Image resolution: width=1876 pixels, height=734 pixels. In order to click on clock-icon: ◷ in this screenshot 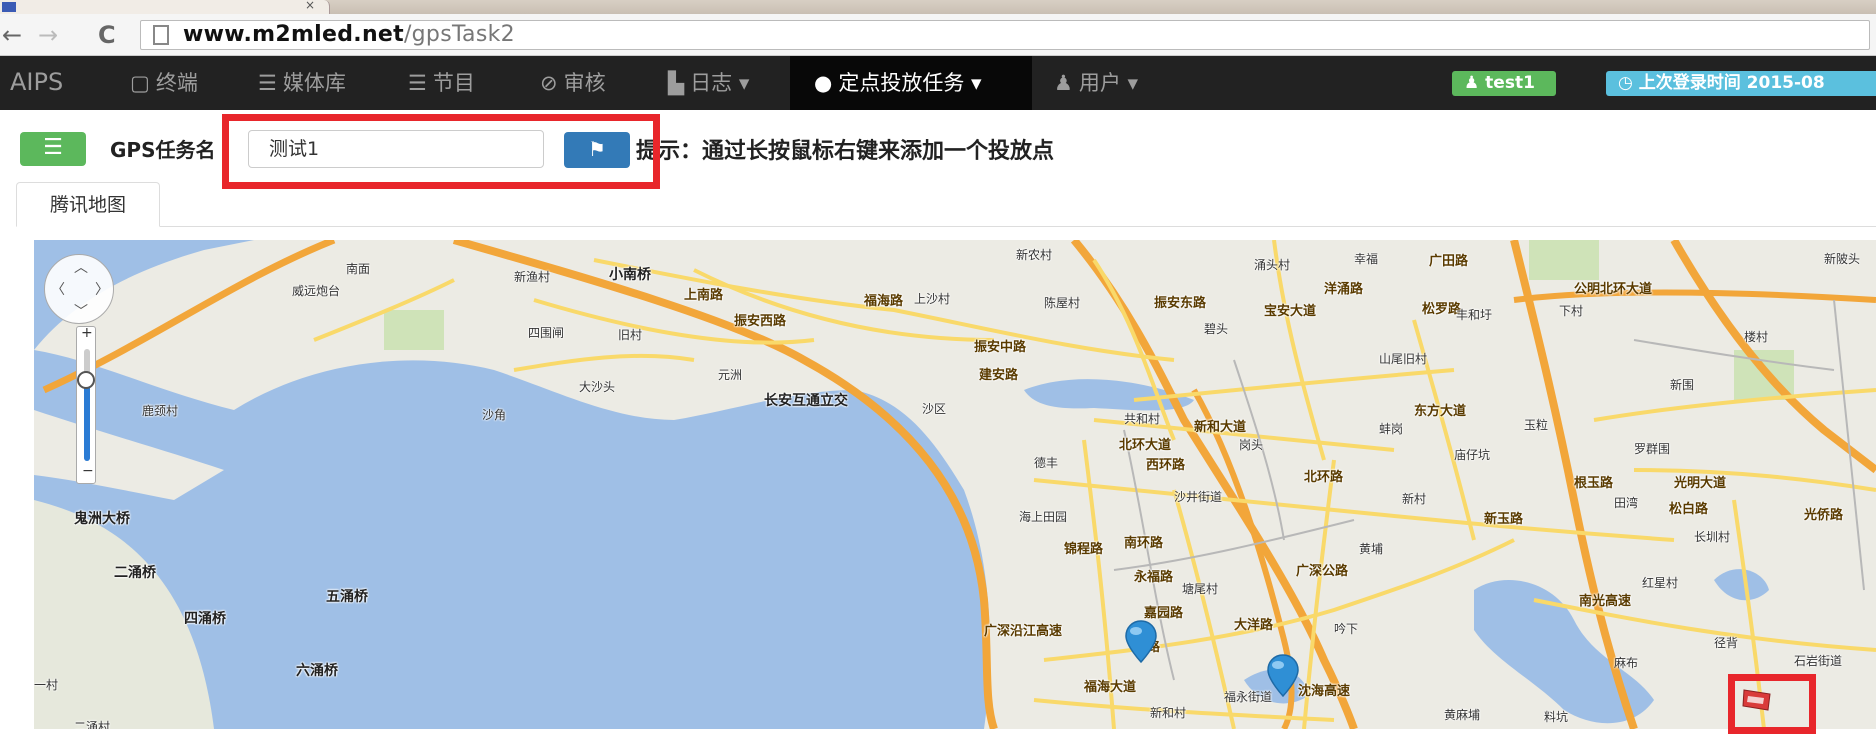, I will do `click(1628, 83)`.